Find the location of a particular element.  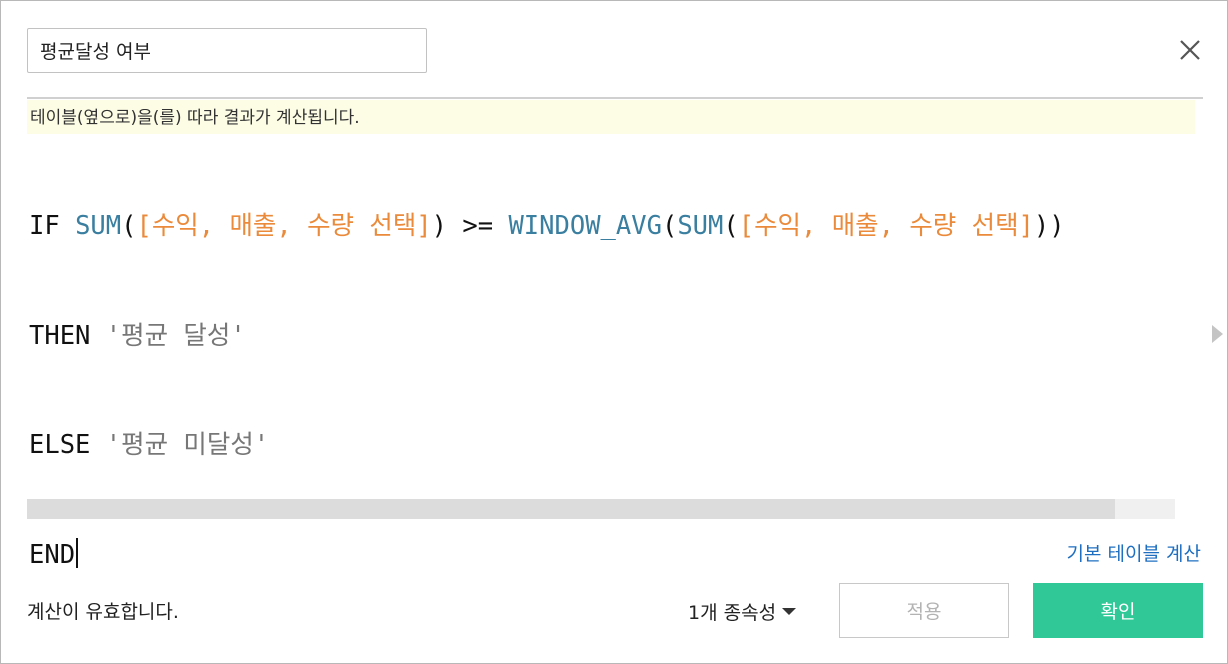

expand-panel-button is located at coordinates (1217, 334).